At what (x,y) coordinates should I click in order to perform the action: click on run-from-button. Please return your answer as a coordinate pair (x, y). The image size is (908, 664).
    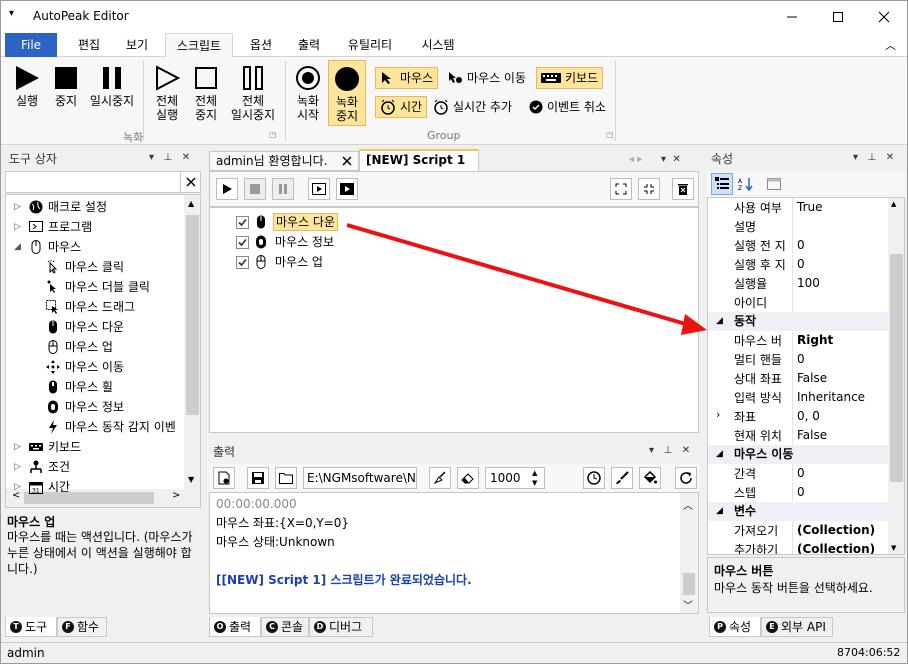
    Looking at the image, I should click on (347, 189).